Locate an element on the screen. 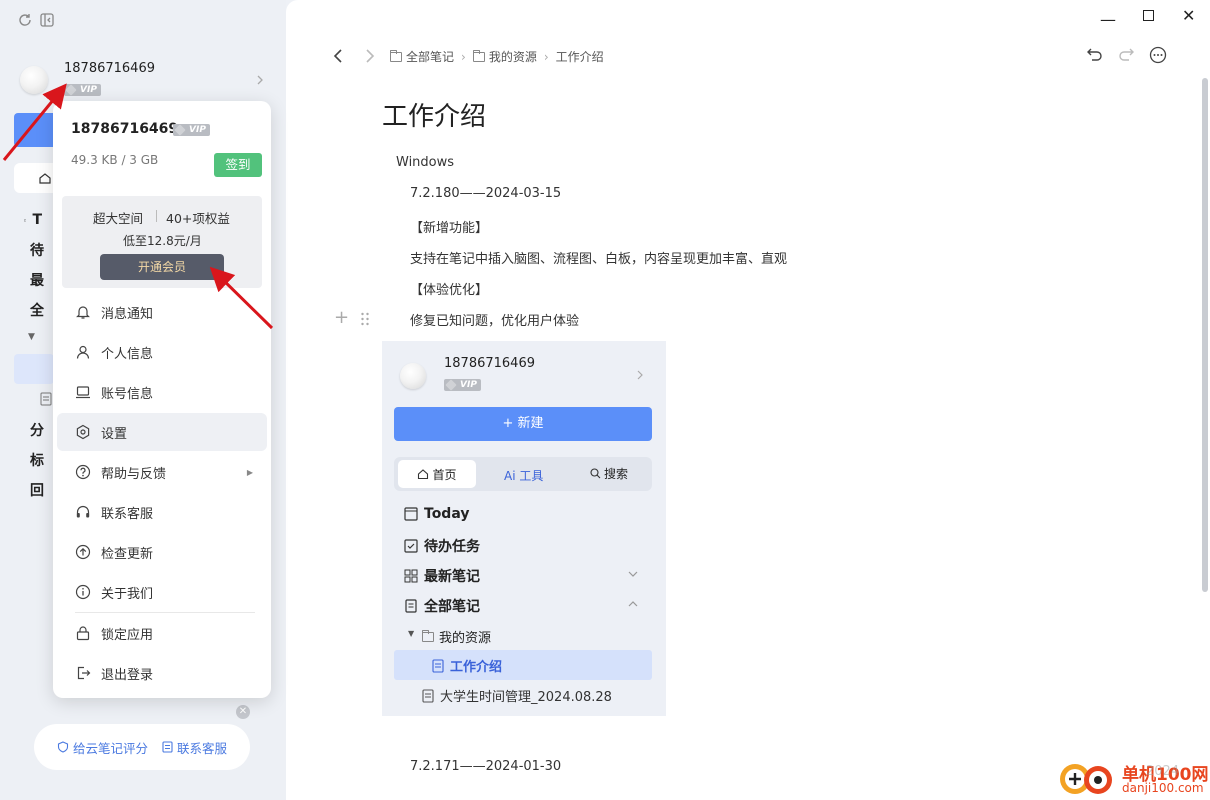 The image size is (1210, 800). embed-folder-resources: 我的资源 is located at coordinates (456, 636).